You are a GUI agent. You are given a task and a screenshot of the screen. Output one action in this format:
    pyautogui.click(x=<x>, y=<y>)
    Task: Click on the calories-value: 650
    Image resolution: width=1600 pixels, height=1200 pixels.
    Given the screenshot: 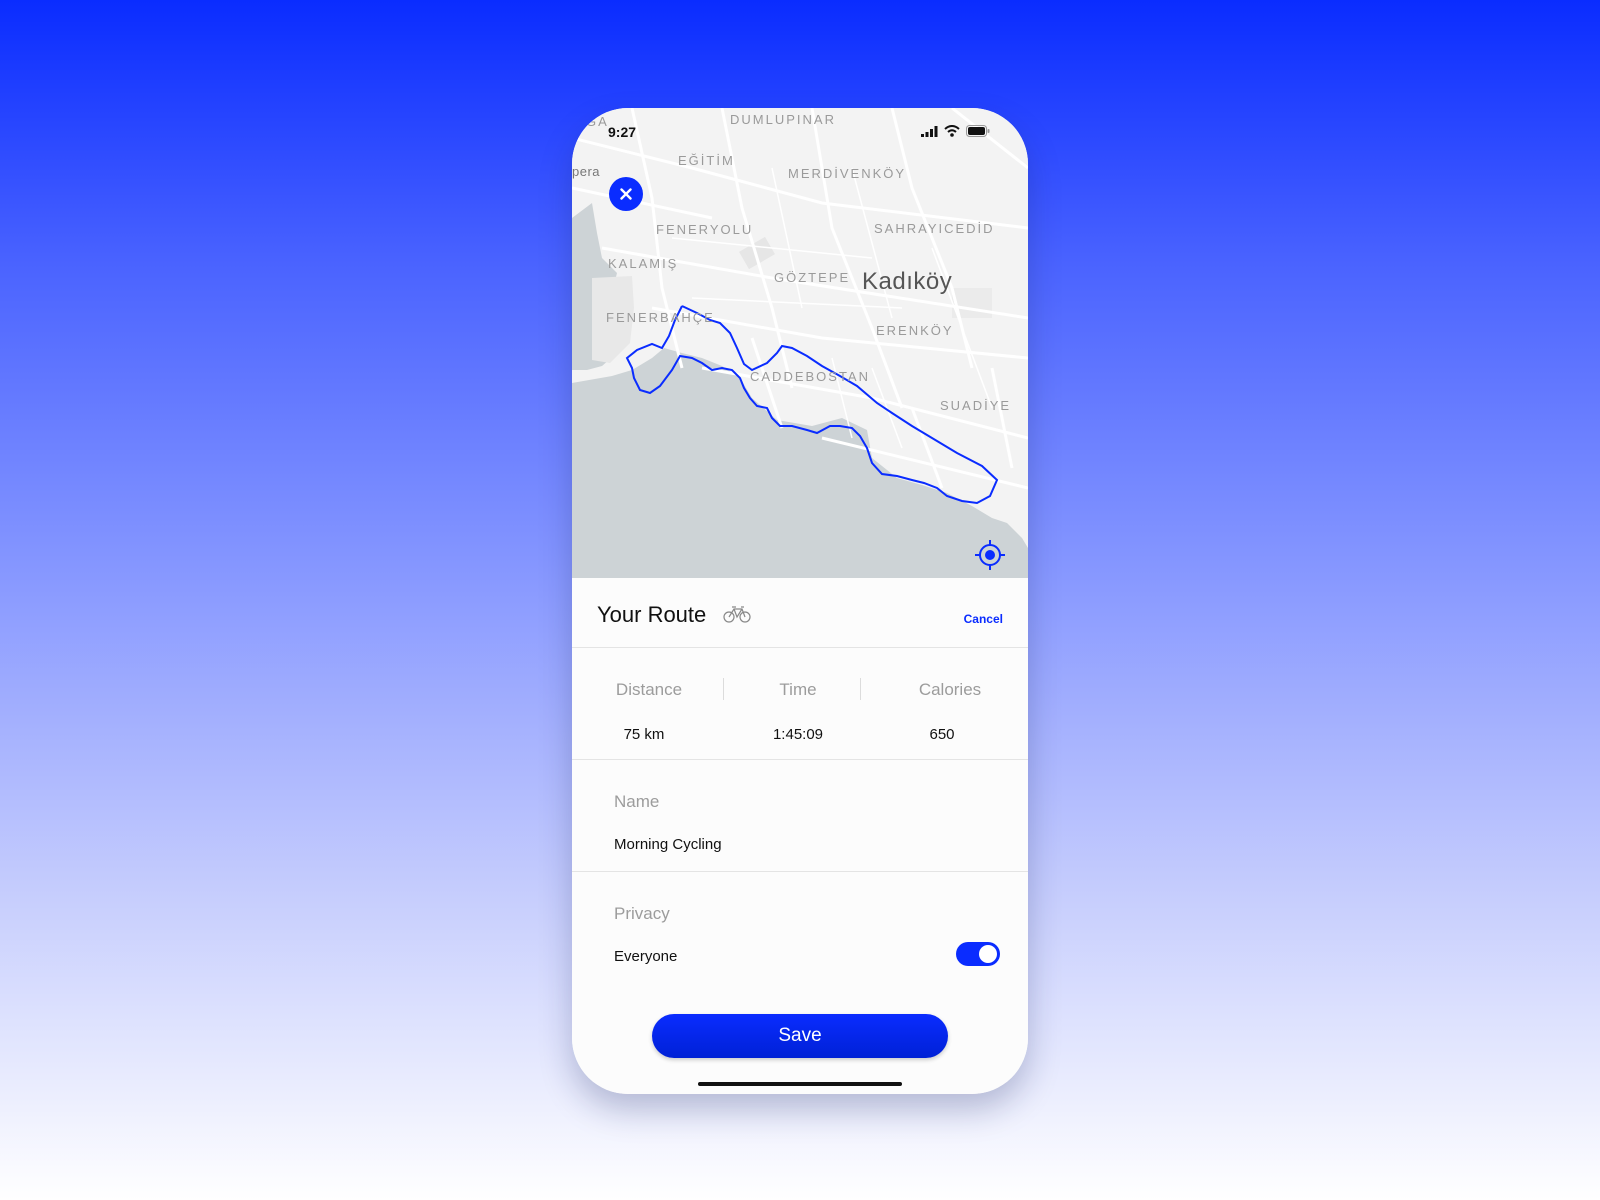 What is the action you would take?
    pyautogui.click(x=942, y=734)
    